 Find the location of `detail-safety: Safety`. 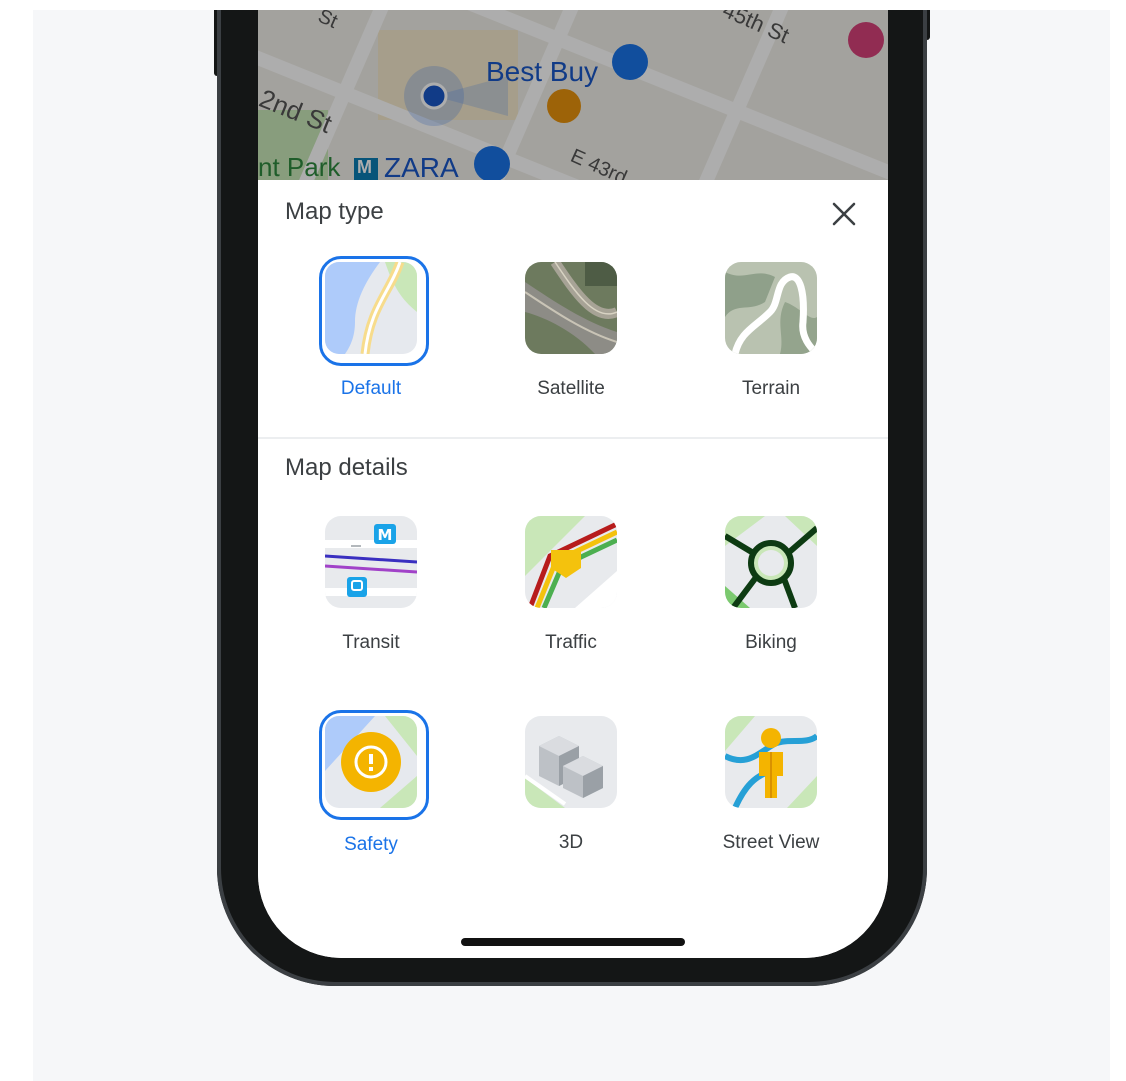

detail-safety: Safety is located at coordinates (371, 793).